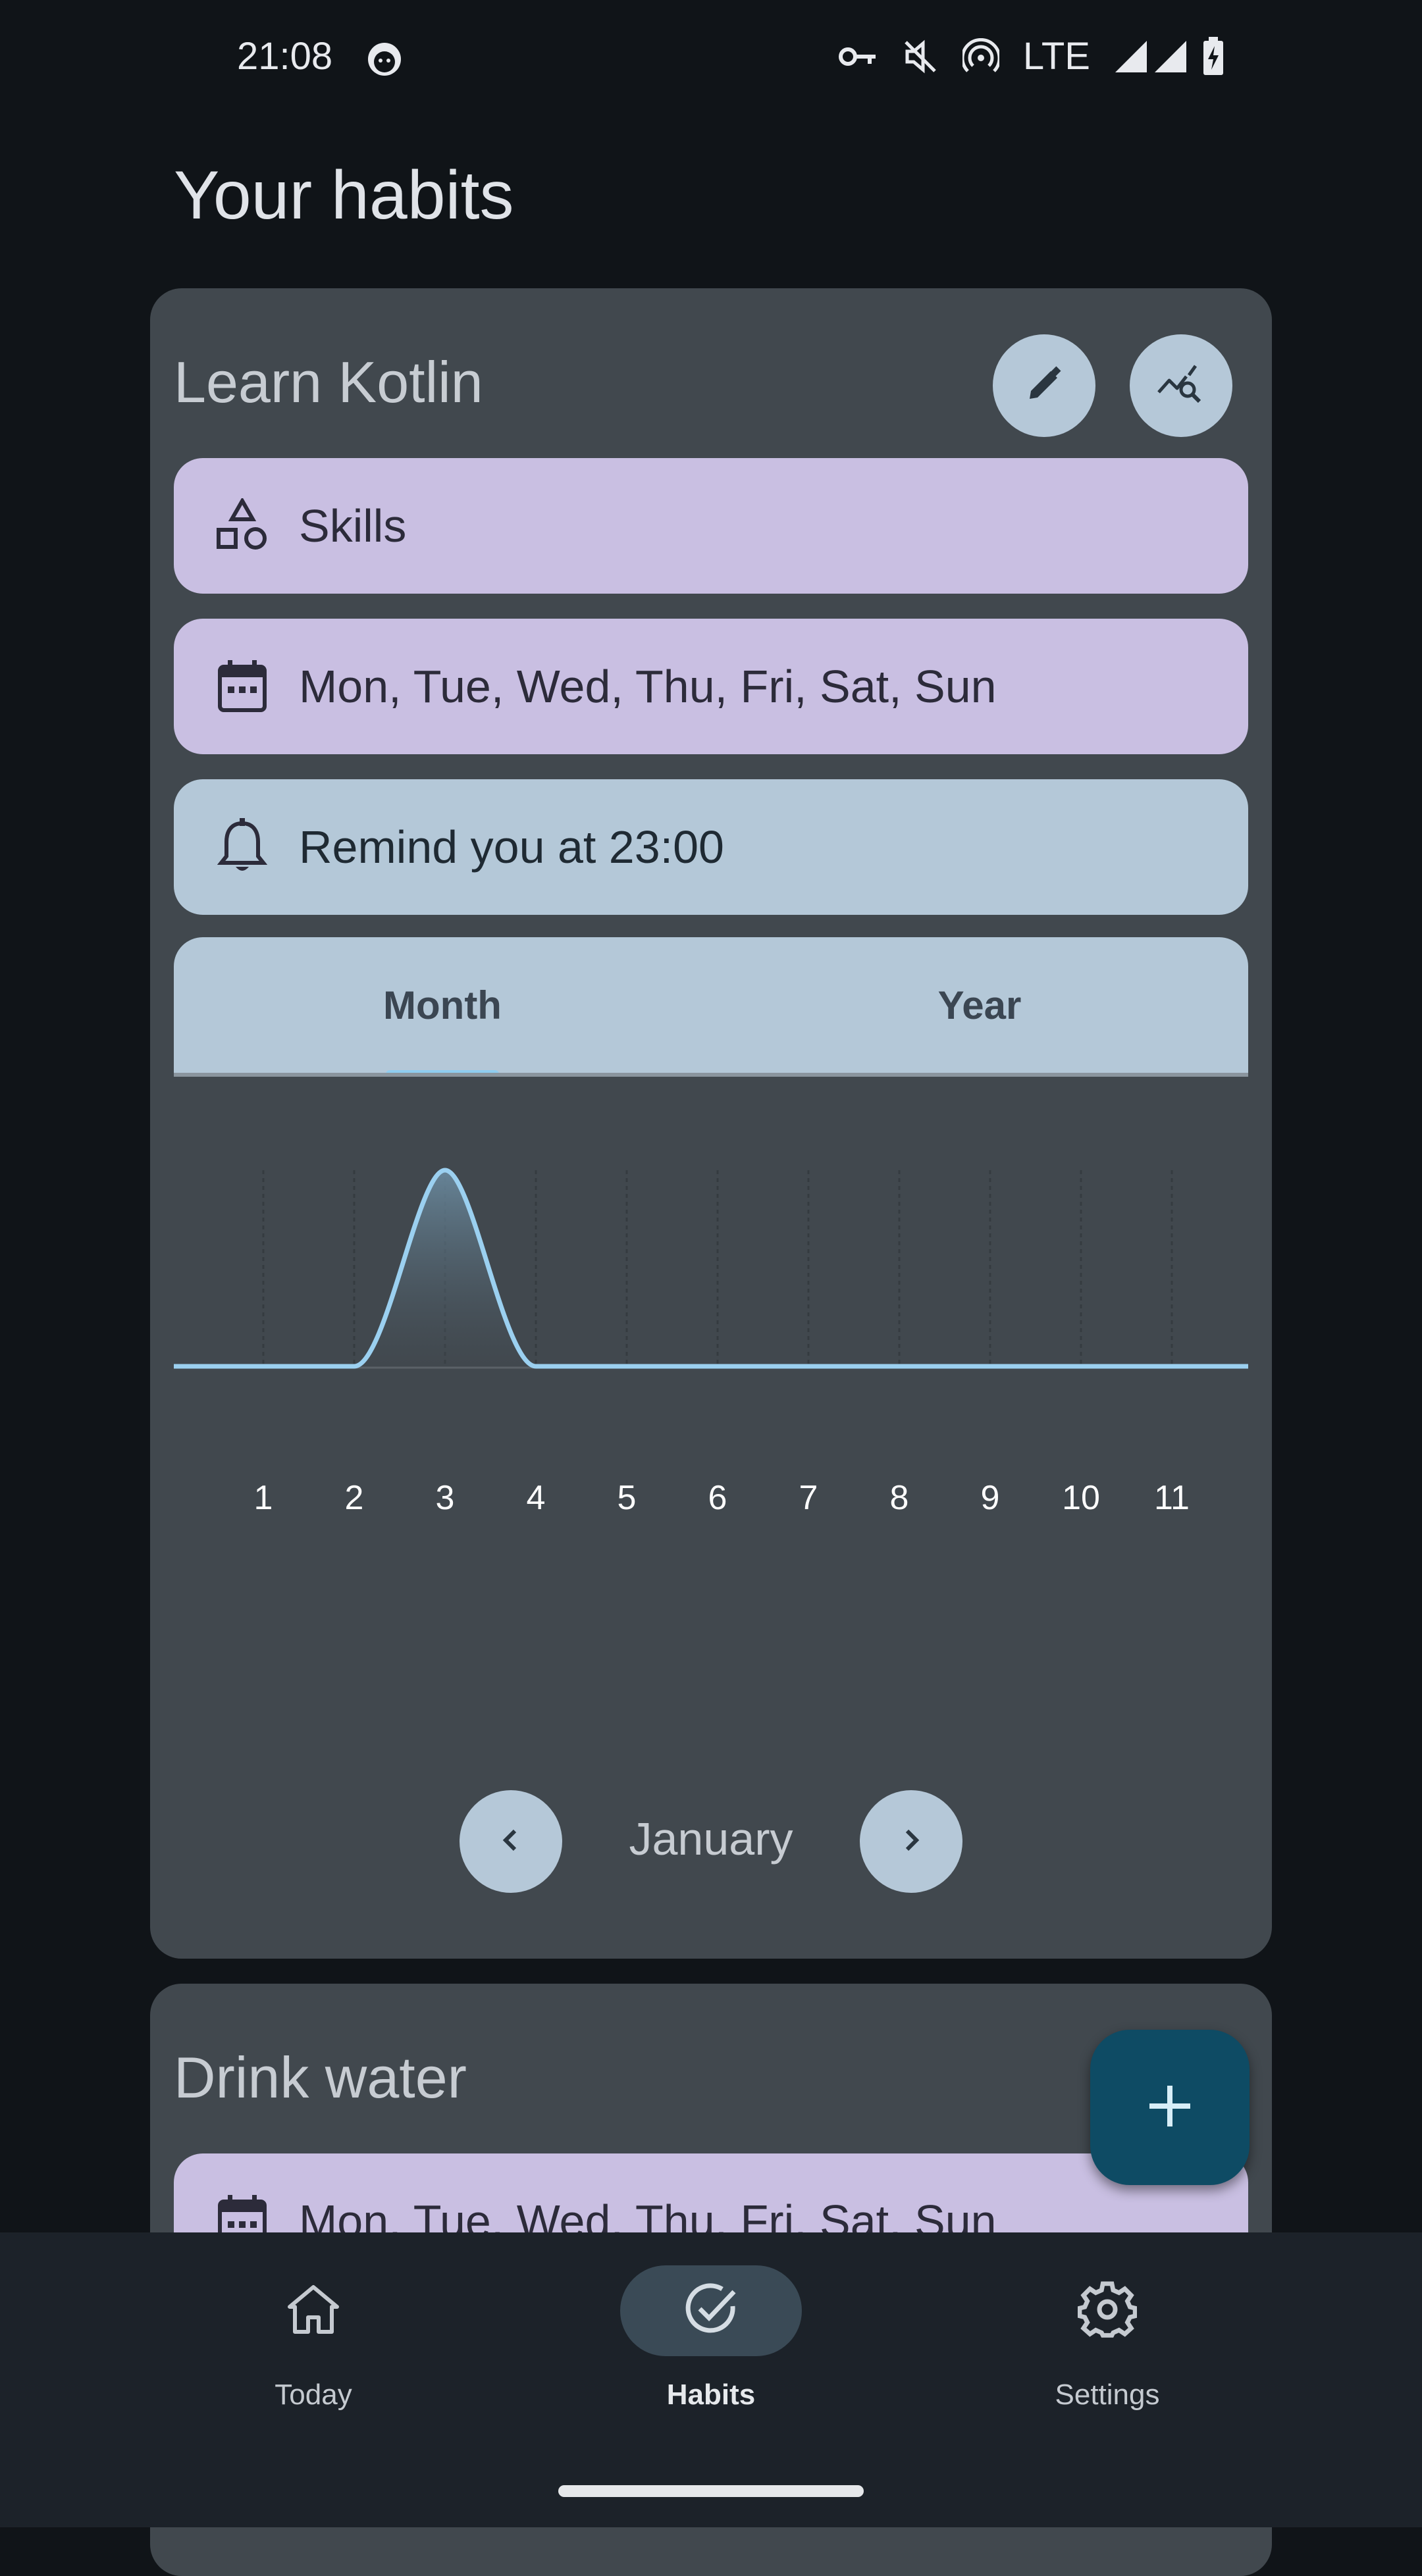 The width and height of the screenshot is (1422, 2576). What do you see at coordinates (858, 56) in the screenshot?
I see `vpn-key-icon` at bounding box center [858, 56].